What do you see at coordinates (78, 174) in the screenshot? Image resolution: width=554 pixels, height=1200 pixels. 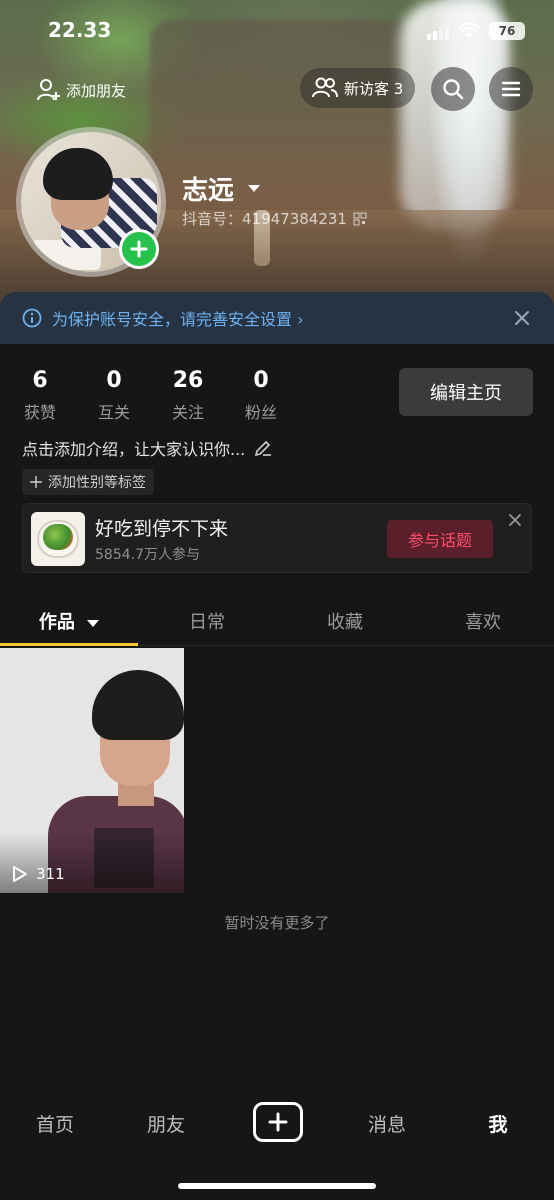 I see `avatar-hair` at bounding box center [78, 174].